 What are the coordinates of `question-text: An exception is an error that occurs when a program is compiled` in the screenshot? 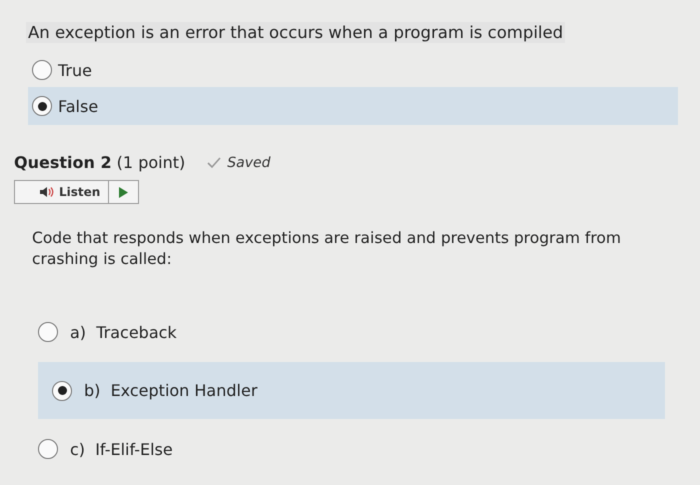 It's located at (296, 32).